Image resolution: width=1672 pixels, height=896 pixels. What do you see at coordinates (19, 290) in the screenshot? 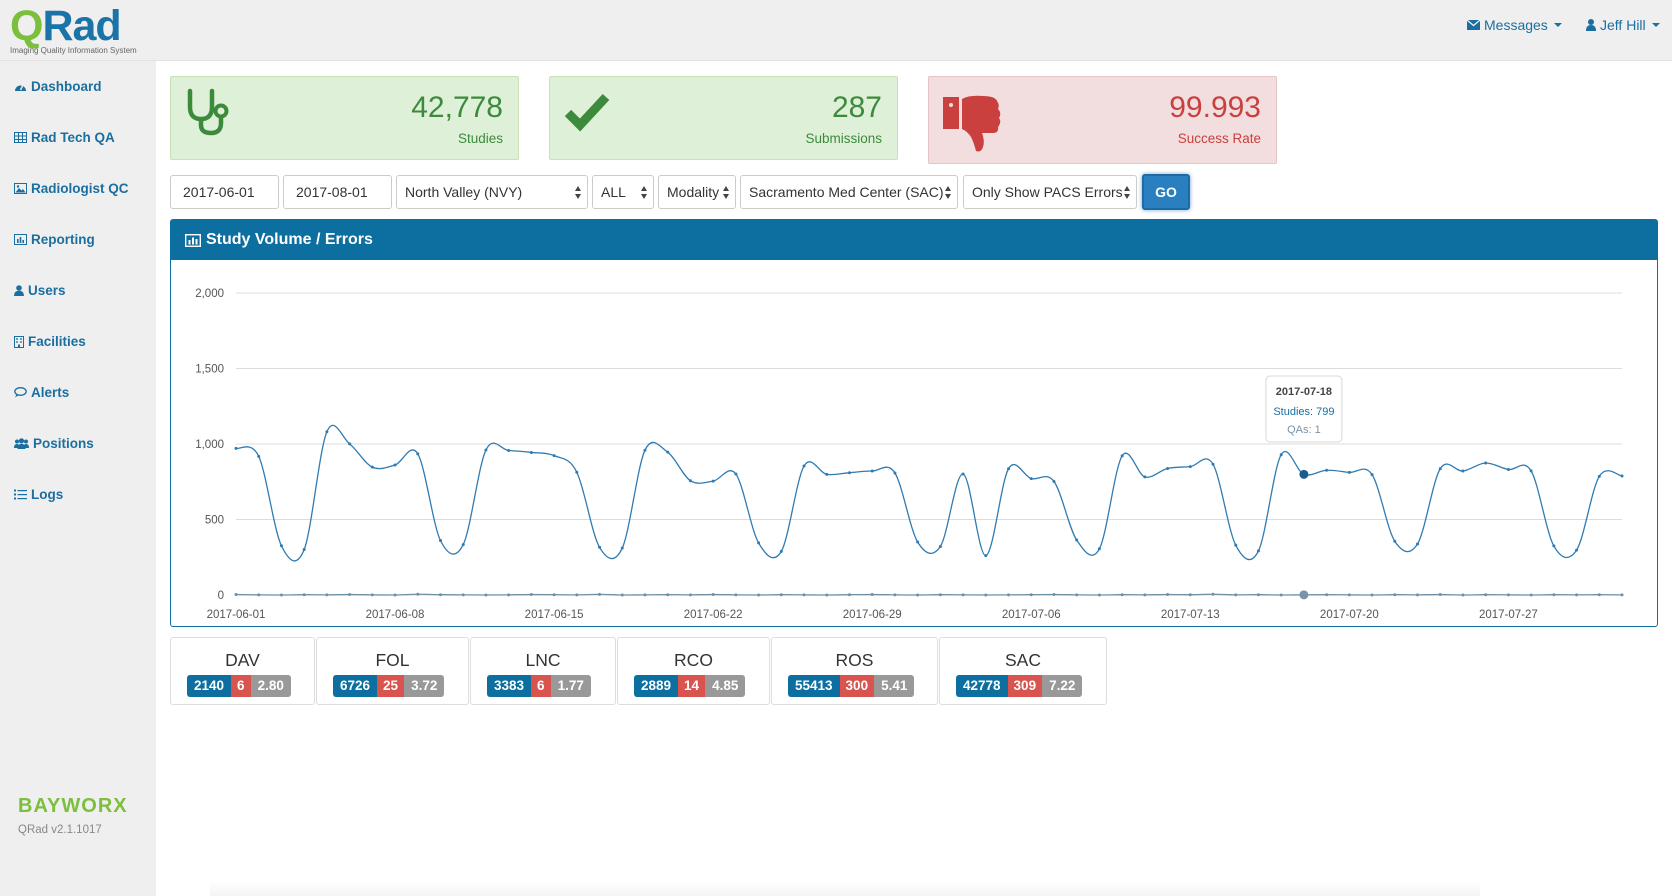
I see `user-icon` at bounding box center [19, 290].